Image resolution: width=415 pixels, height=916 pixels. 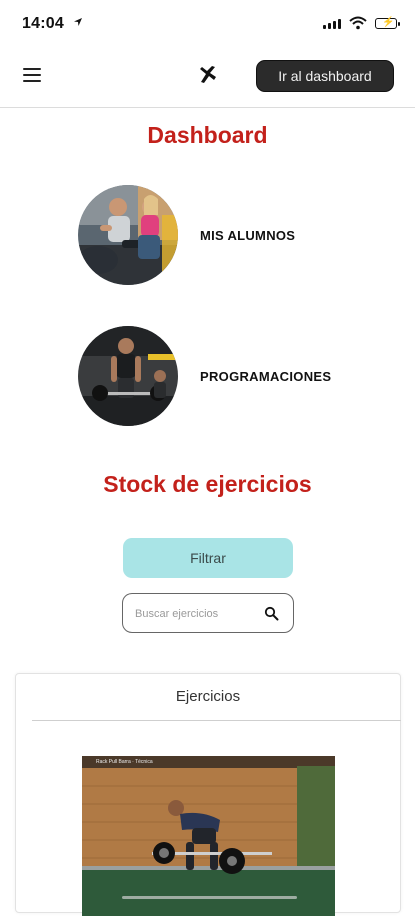 I want to click on location-arrow-icon, so click(x=78, y=23).